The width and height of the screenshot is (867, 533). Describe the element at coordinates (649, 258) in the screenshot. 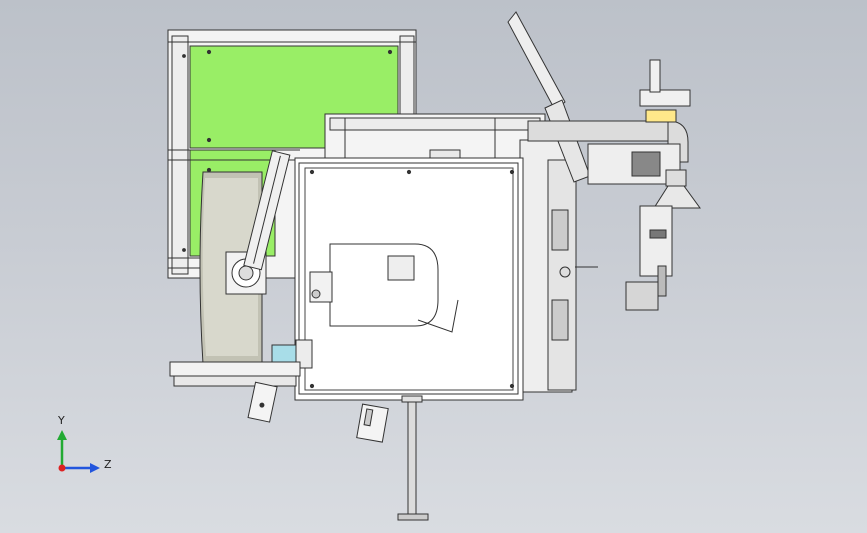

I see `right-brackets` at that location.